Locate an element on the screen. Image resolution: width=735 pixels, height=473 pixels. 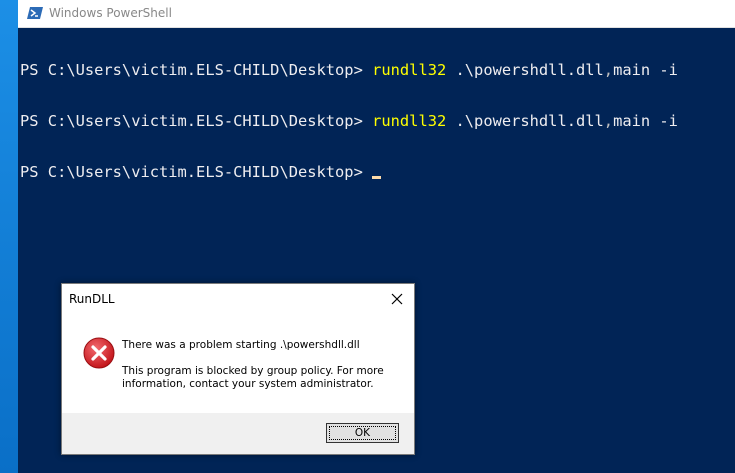
dialog-footer: OK is located at coordinates (238, 433).